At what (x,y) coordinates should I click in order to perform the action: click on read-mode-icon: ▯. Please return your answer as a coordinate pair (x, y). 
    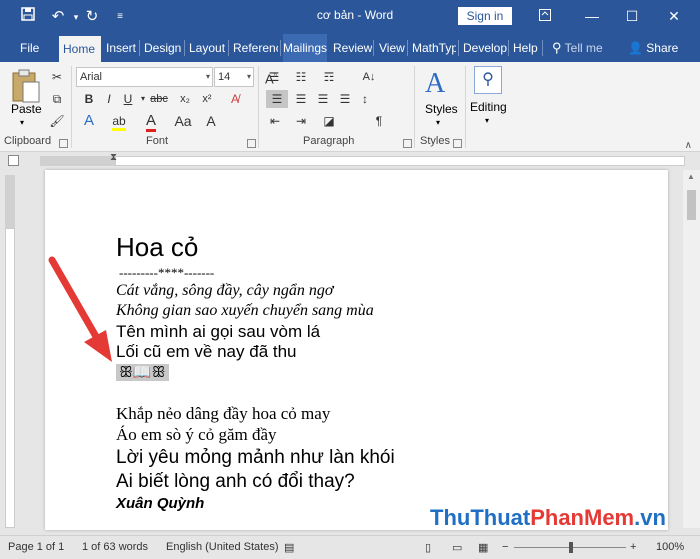
    Looking at the image, I should click on (428, 547).